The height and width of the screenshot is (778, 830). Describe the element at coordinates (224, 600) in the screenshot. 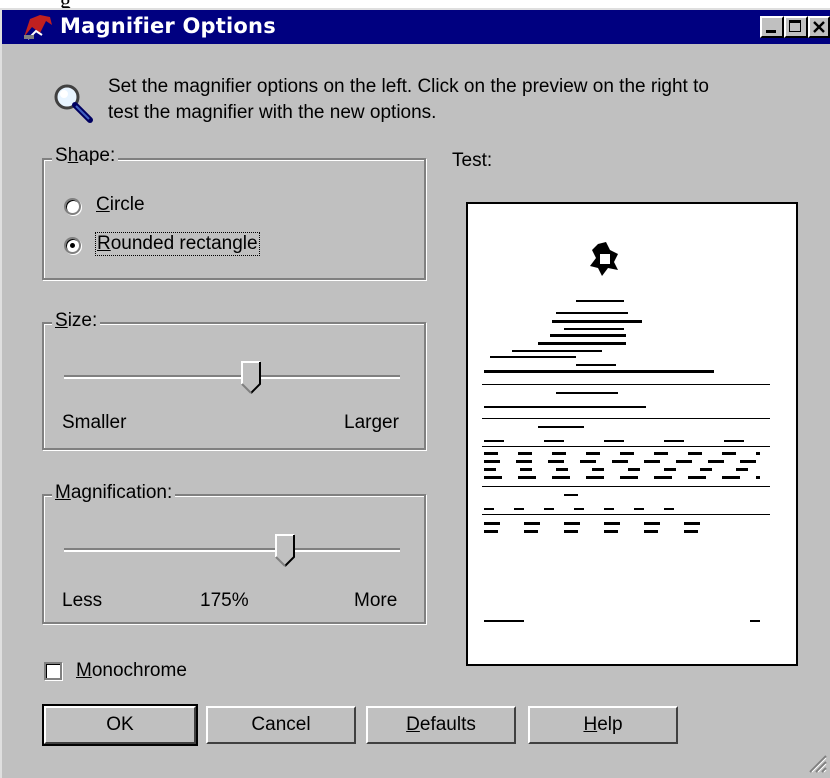

I see `magnification-value-label: 175%` at that location.